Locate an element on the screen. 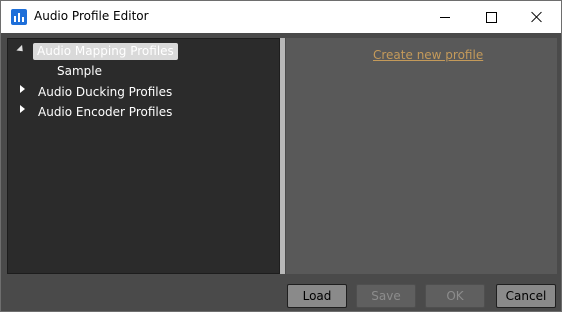 Image resolution: width=562 pixels, height=312 pixels. close-icon is located at coordinates (537, 17).